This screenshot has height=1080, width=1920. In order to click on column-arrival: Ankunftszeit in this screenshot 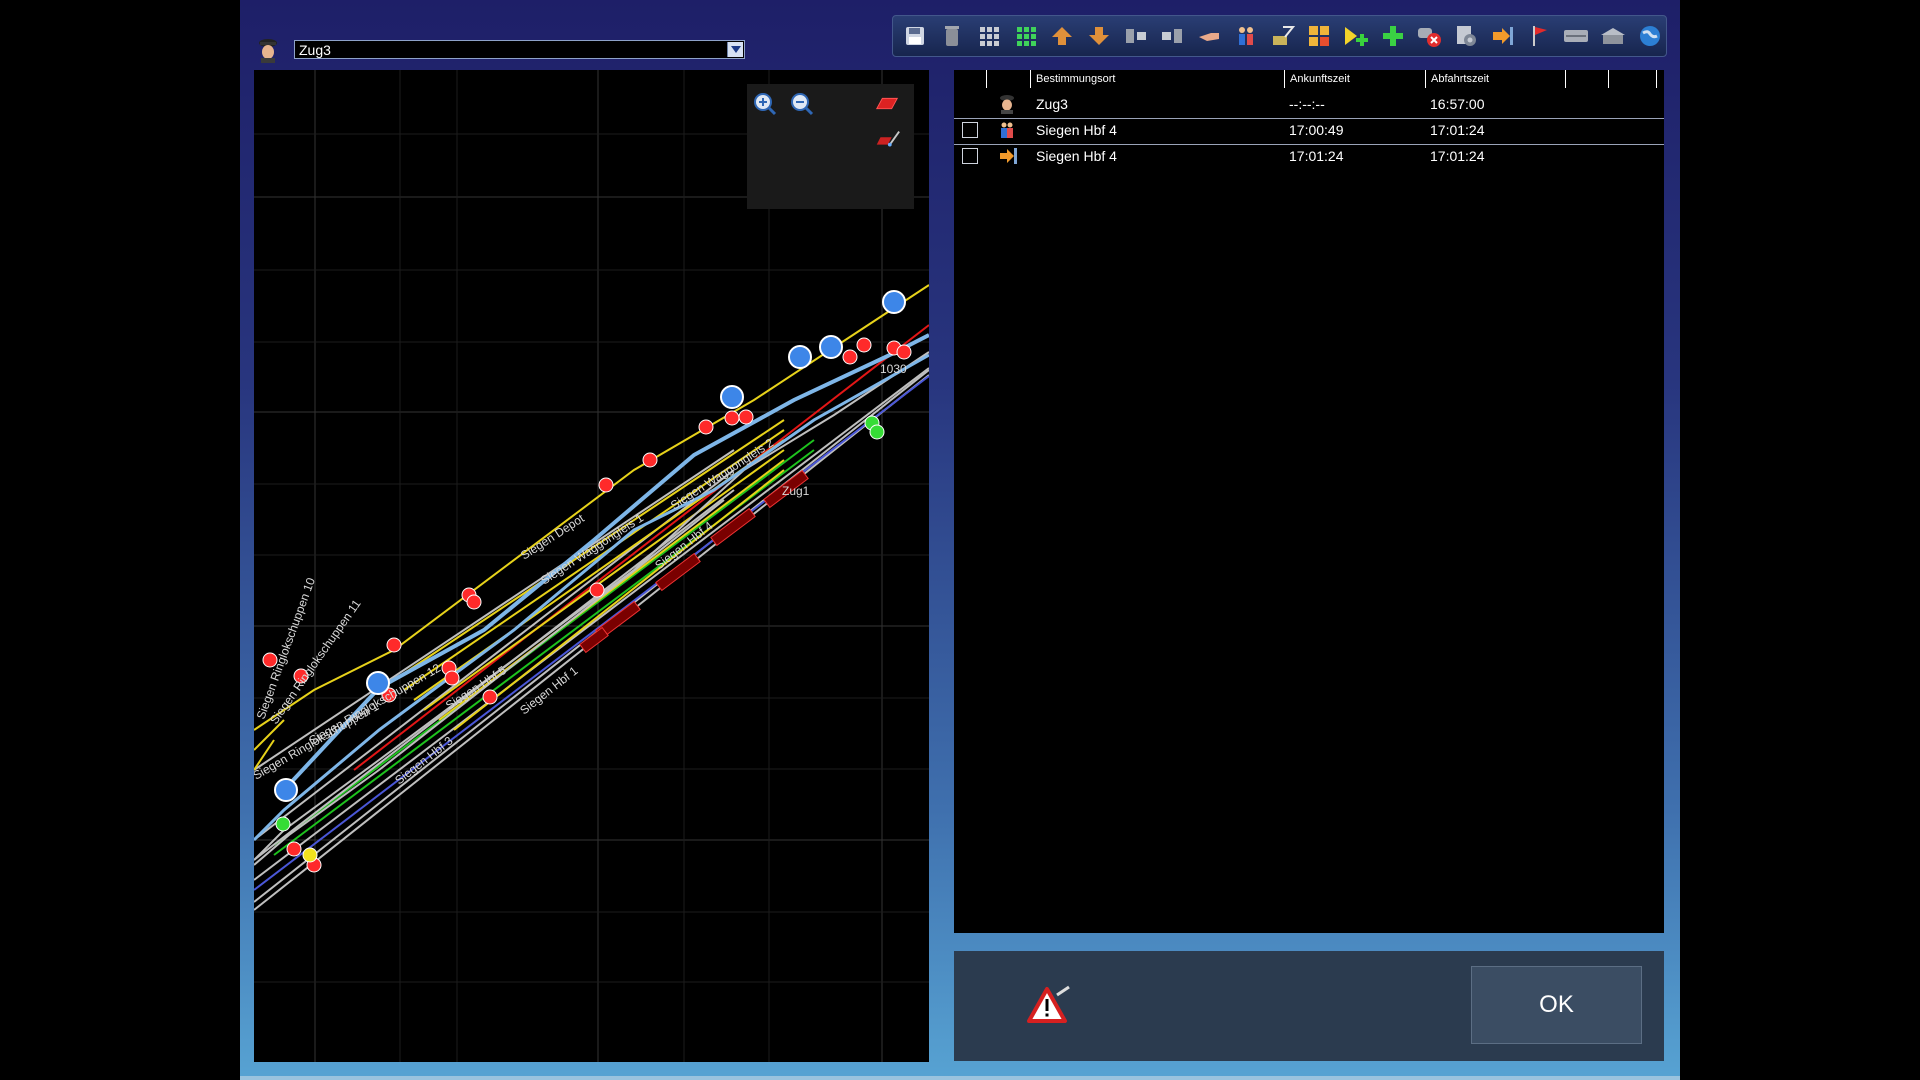, I will do `click(1354, 79)`.